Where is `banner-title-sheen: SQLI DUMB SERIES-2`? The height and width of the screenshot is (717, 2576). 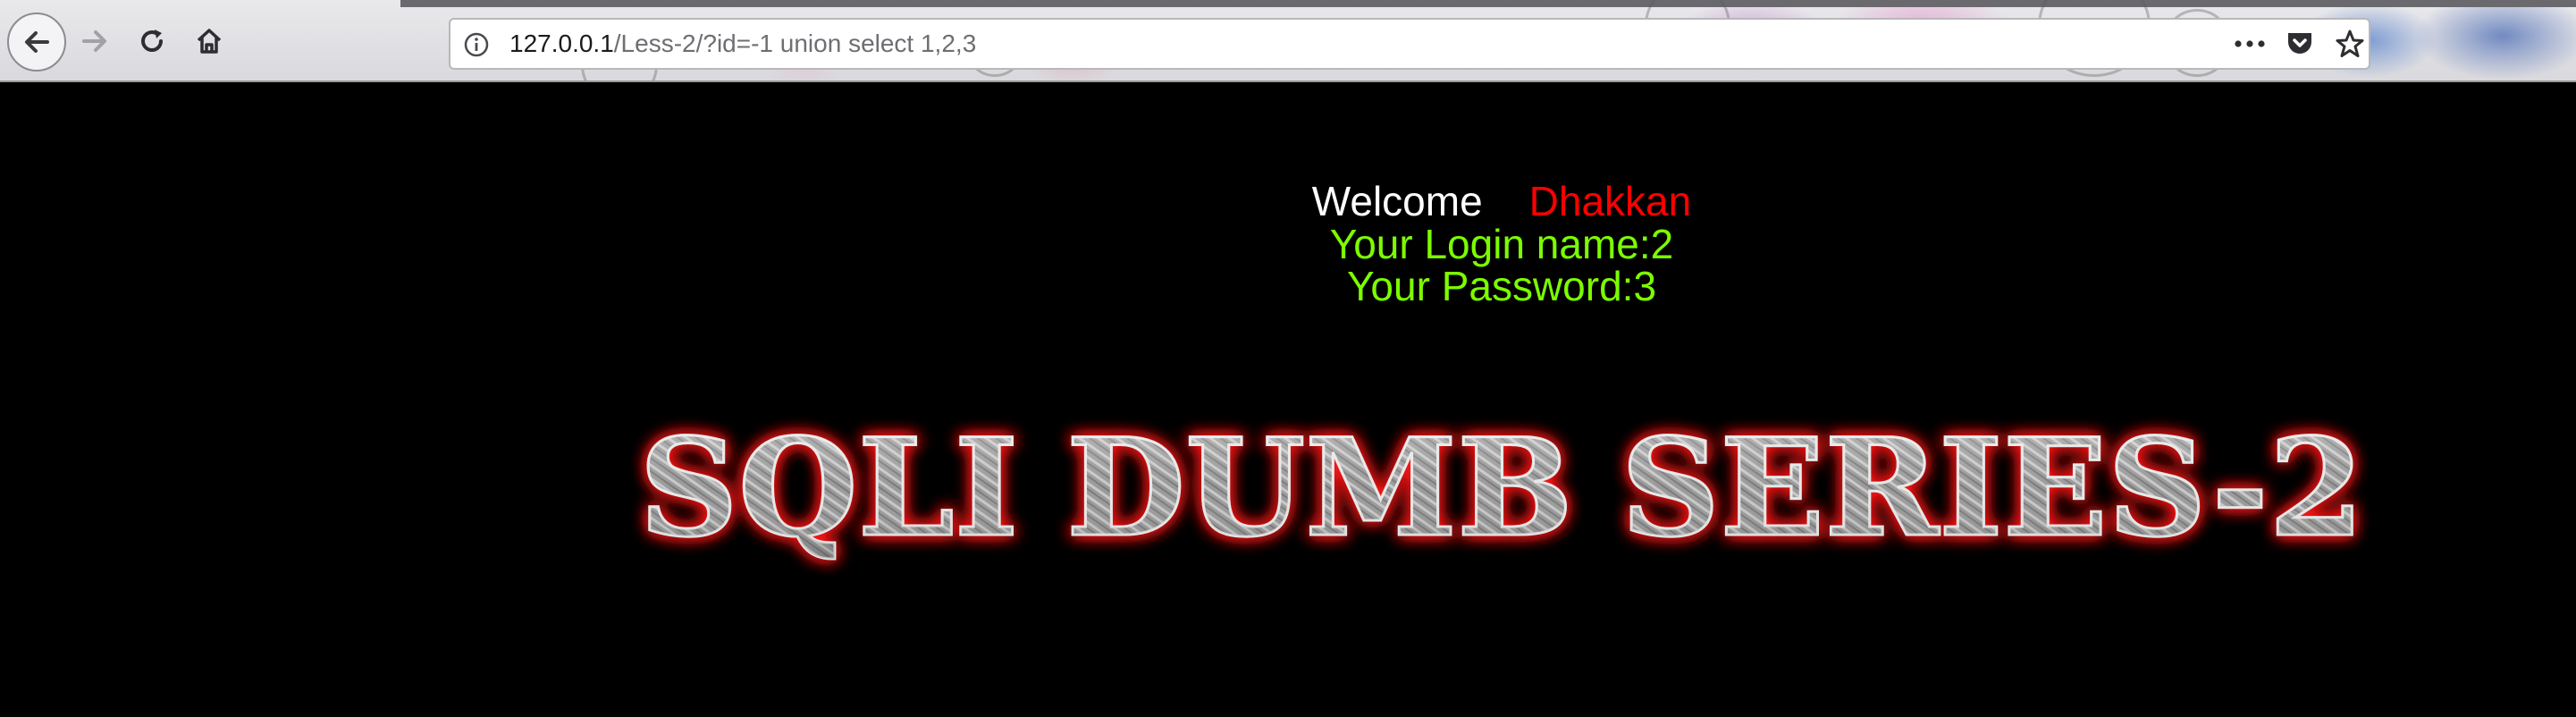
banner-title-sheen: SQLI DUMB SERIES-2 is located at coordinates (1502, 488).